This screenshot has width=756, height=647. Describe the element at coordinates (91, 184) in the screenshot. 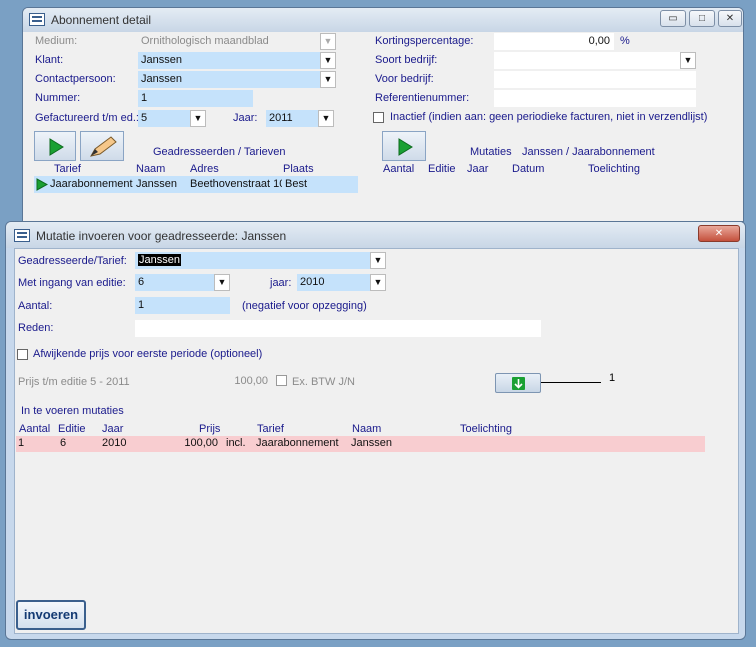

I see `row-tarief: Jaarabonnement` at that location.